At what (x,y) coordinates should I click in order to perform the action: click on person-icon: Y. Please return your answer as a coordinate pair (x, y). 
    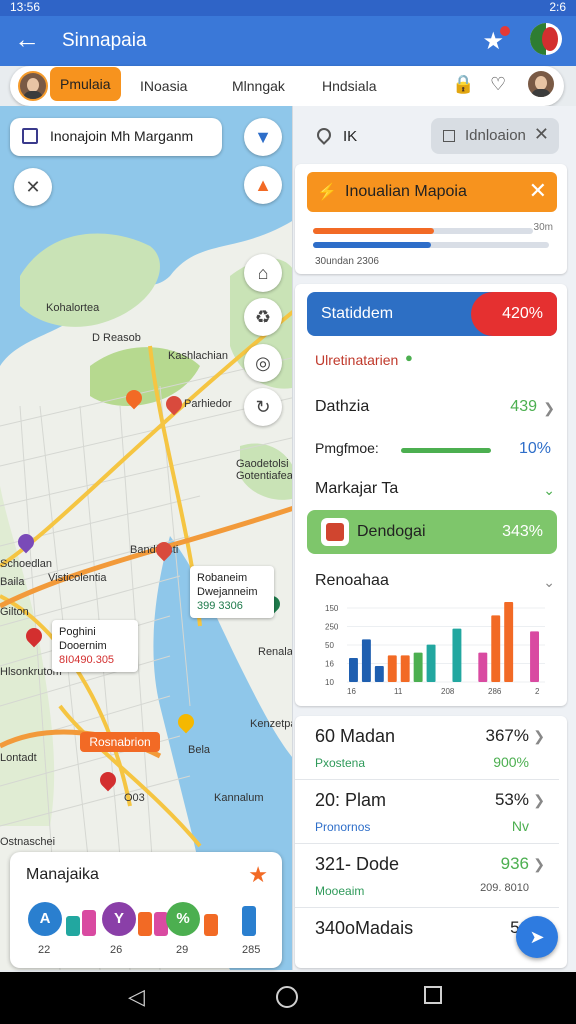
    Looking at the image, I should click on (119, 919).